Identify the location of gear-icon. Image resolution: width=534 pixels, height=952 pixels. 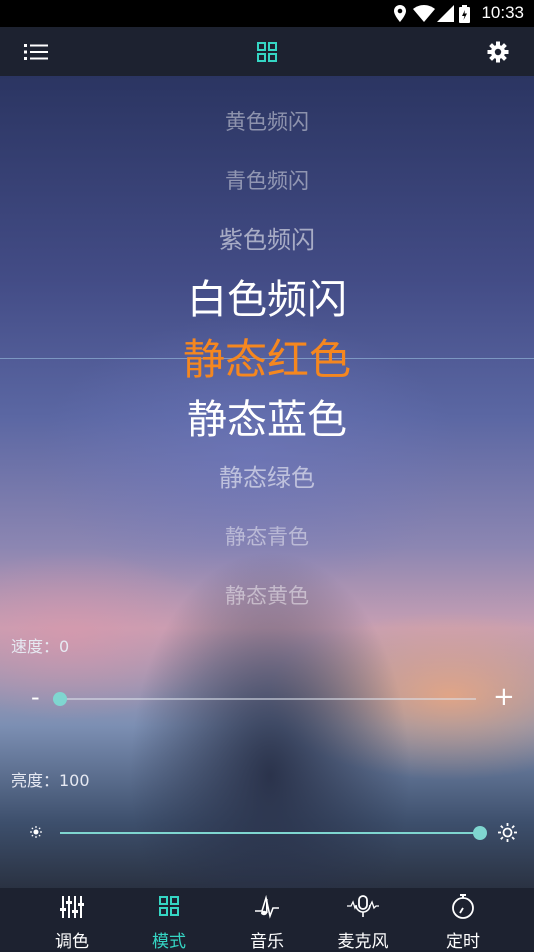
(498, 51).